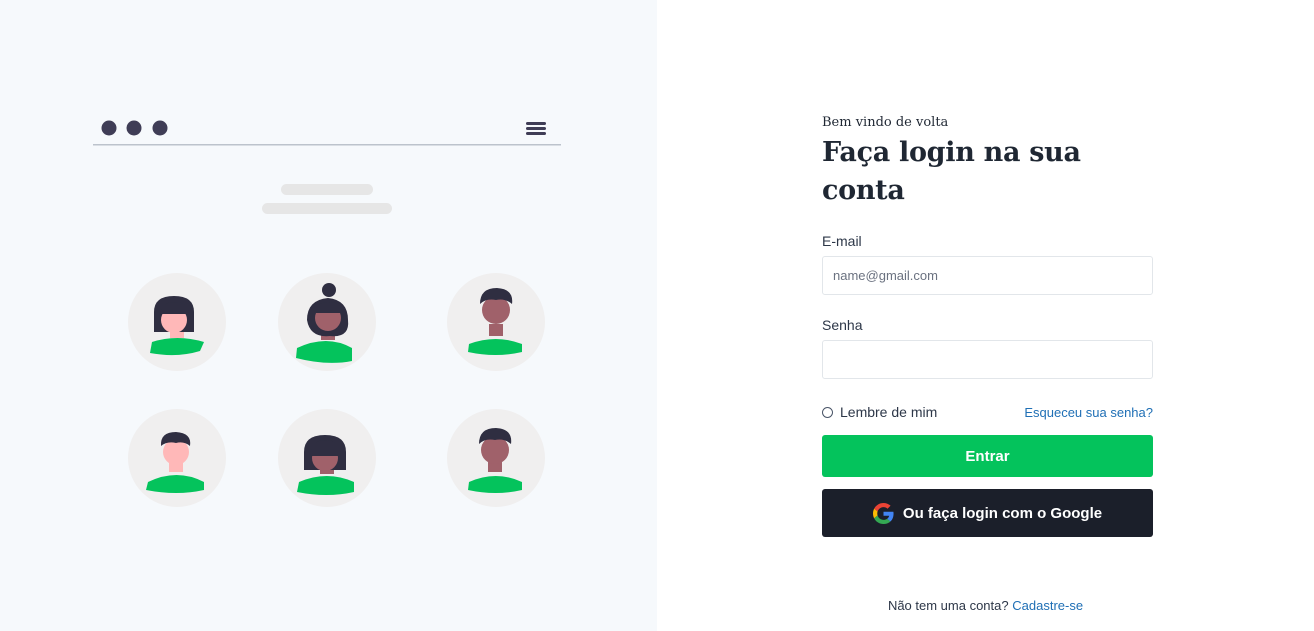  Describe the element at coordinates (496, 458) in the screenshot. I see `avatar-man-dark-icon` at that location.